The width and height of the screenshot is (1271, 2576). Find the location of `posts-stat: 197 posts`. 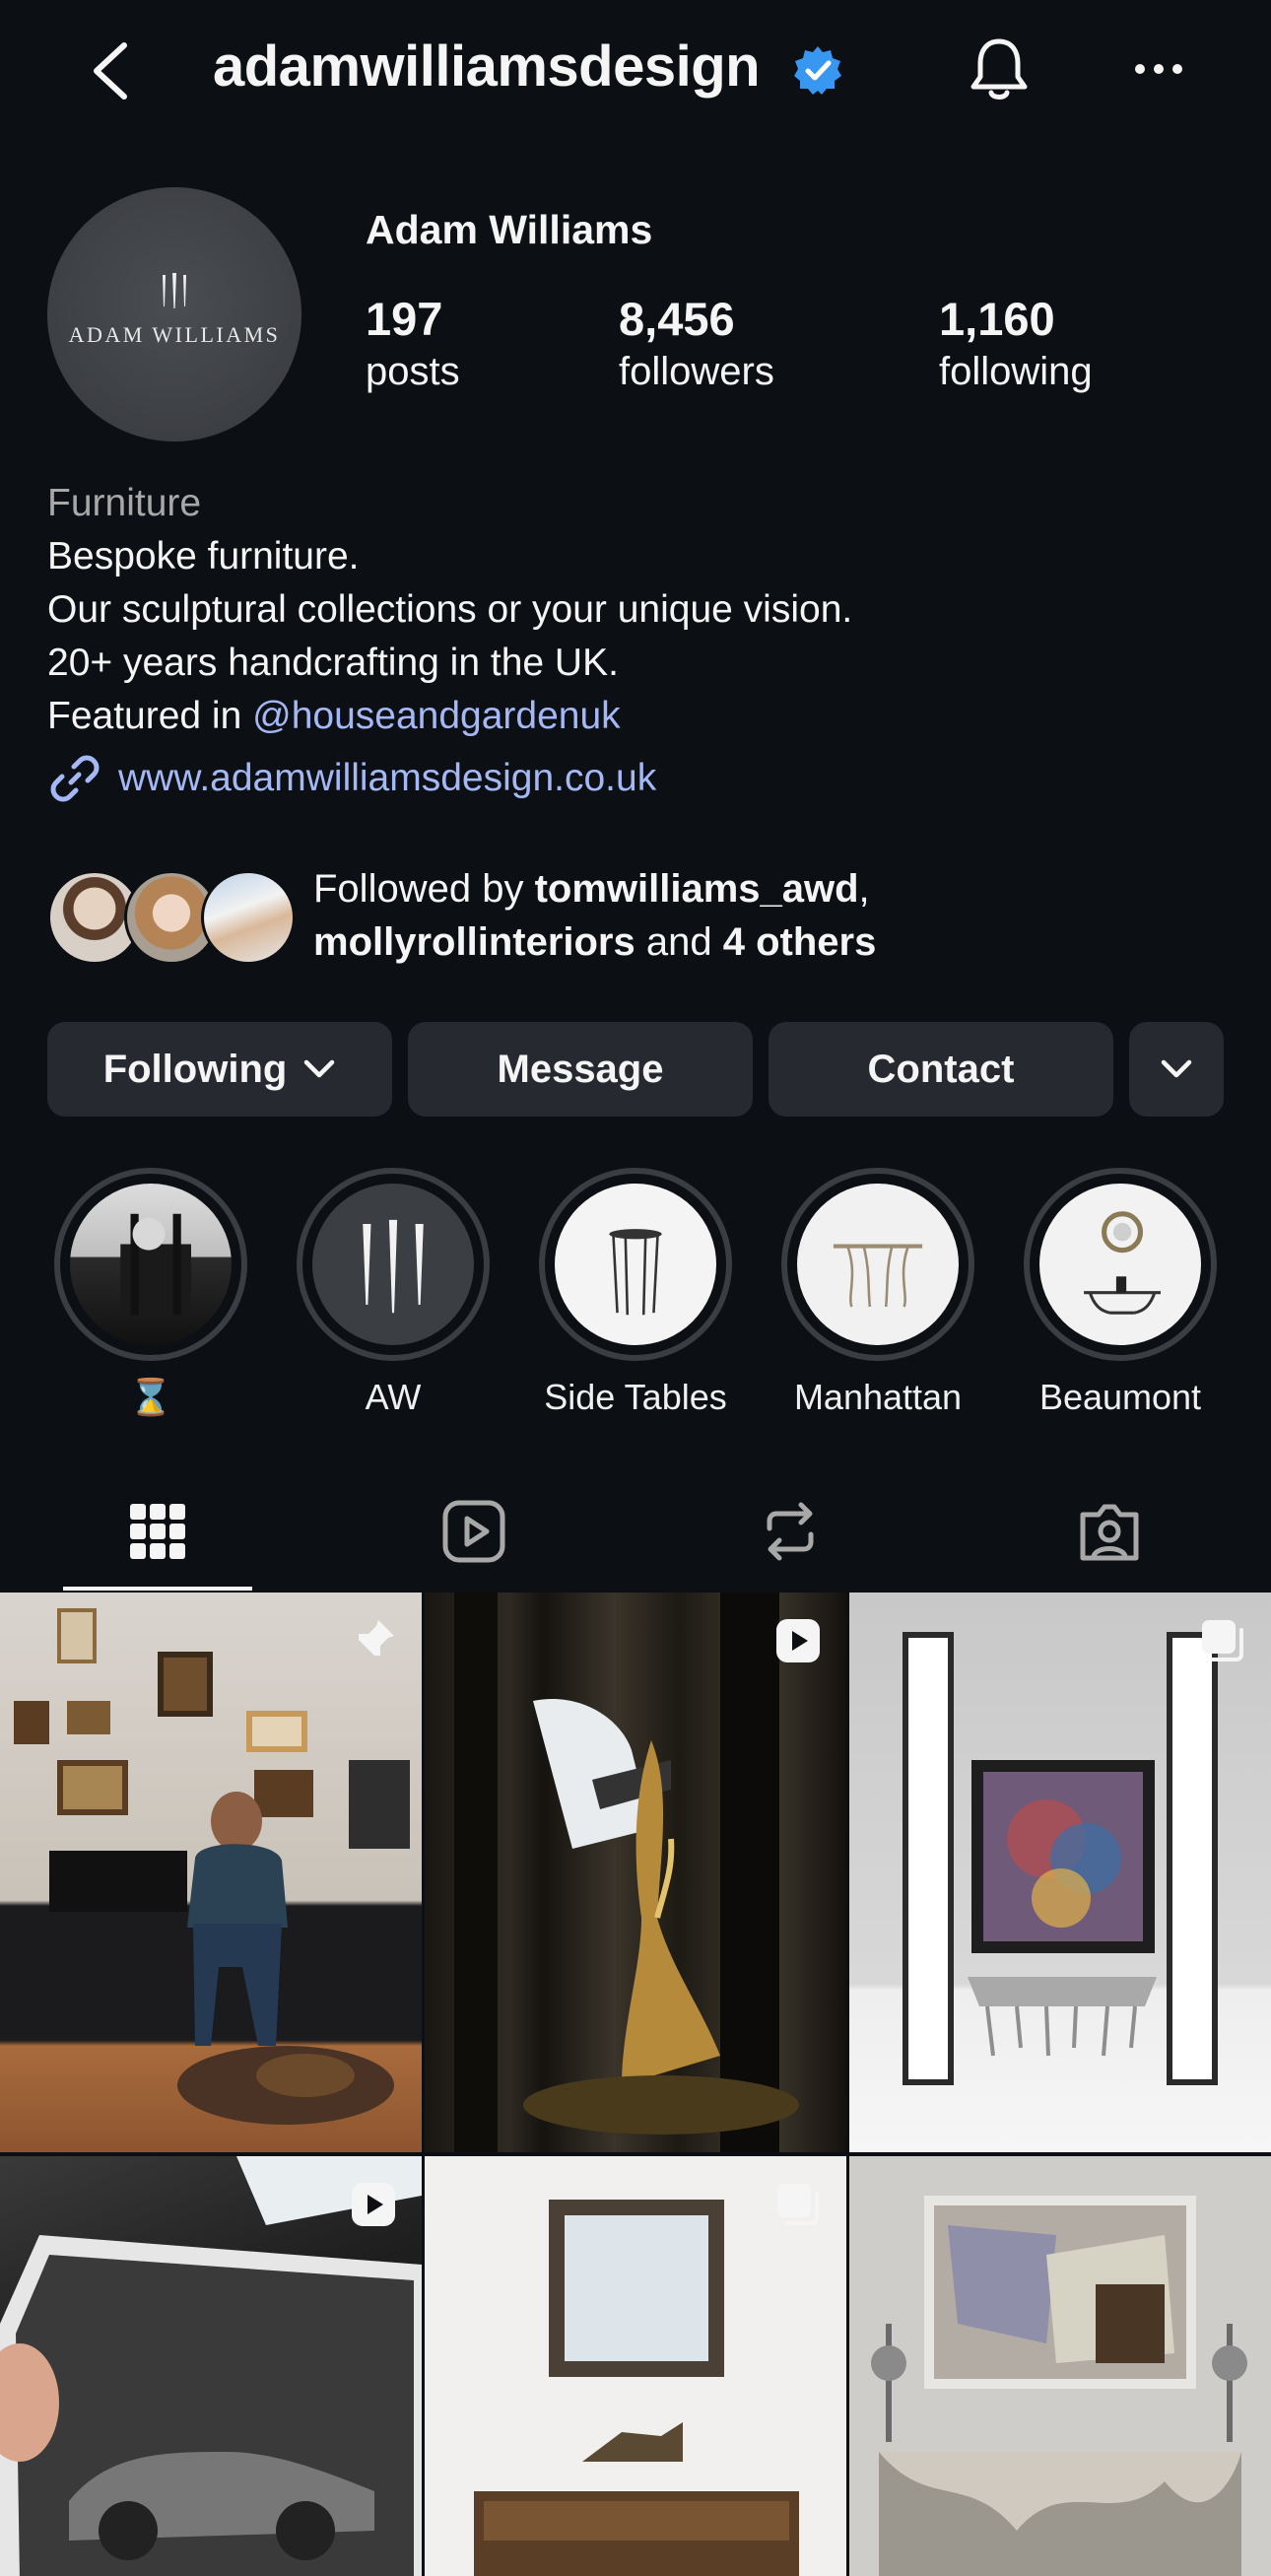

posts-stat: 197 posts is located at coordinates (413, 344).